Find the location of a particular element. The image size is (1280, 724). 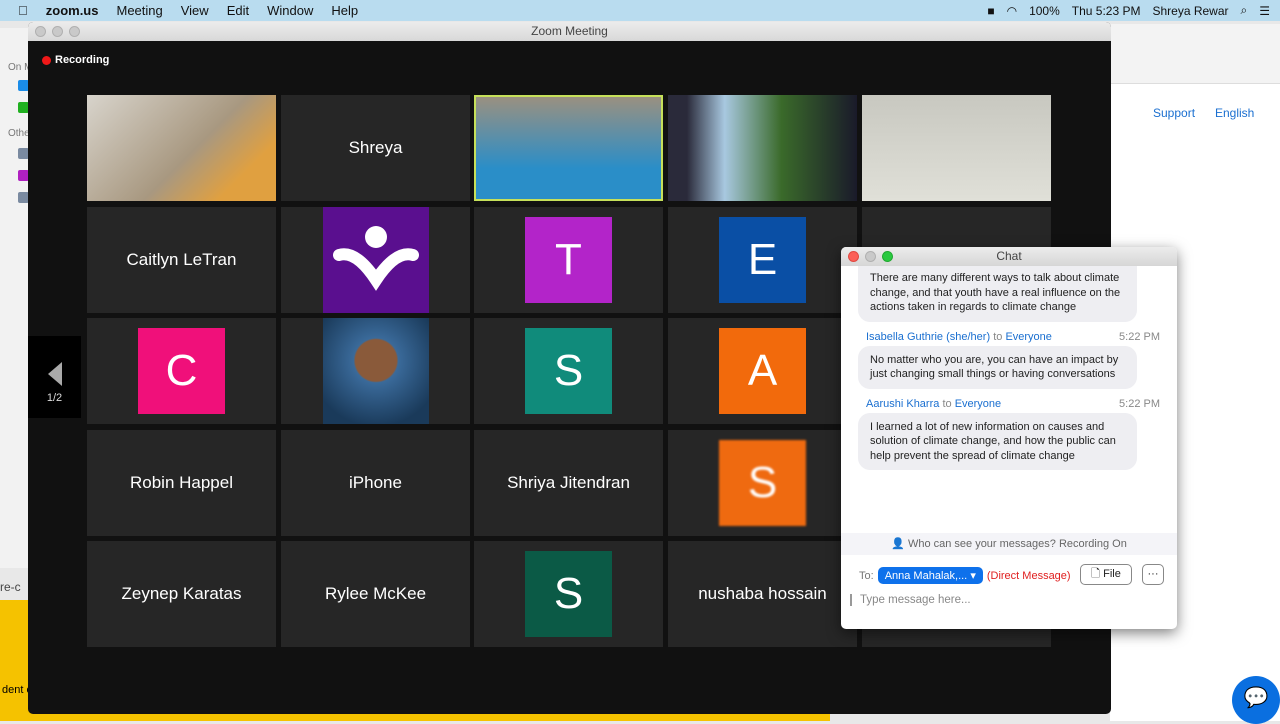

participant-tile: Caitlyn LeTran is located at coordinates (181, 260).